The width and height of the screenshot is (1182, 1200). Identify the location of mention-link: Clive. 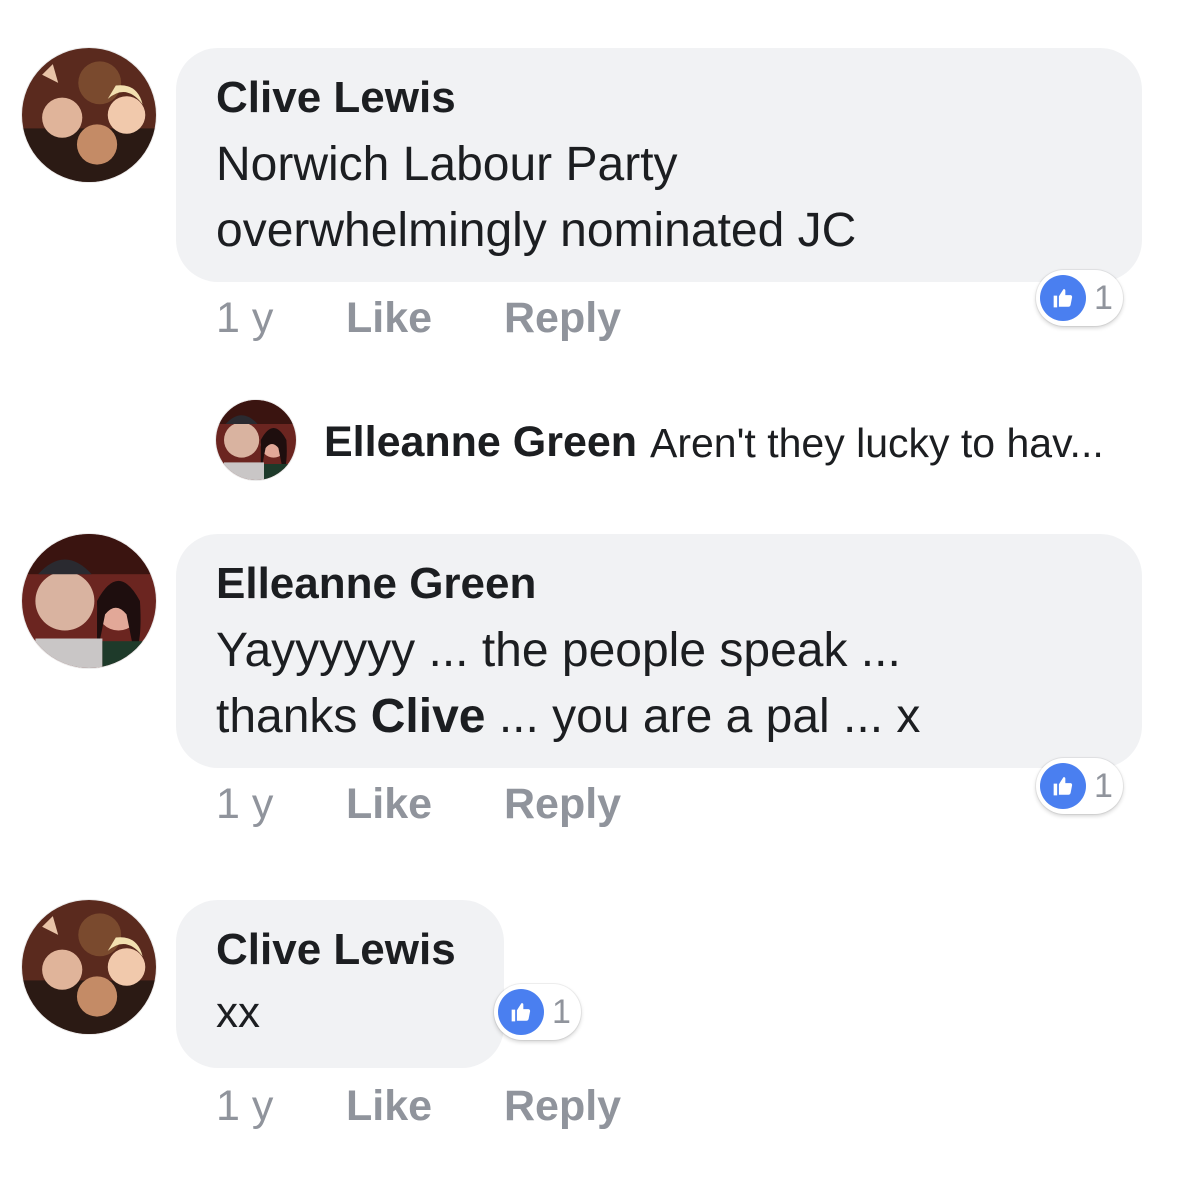
(428, 716).